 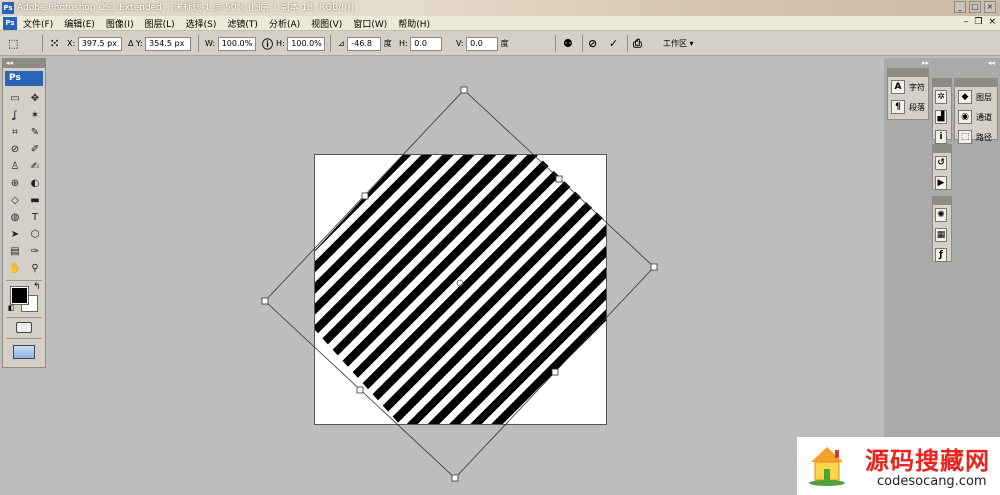 What do you see at coordinates (15, 200) in the screenshot?
I see `blur-tool-icon: ◇` at bounding box center [15, 200].